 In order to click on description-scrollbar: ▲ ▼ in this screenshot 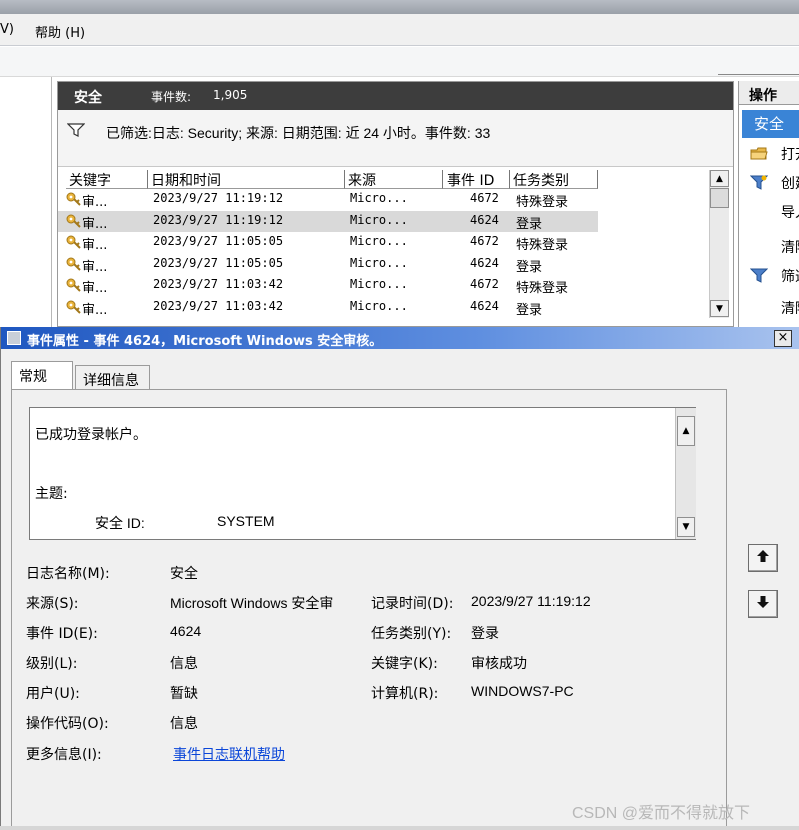, I will do `click(685, 473)`.